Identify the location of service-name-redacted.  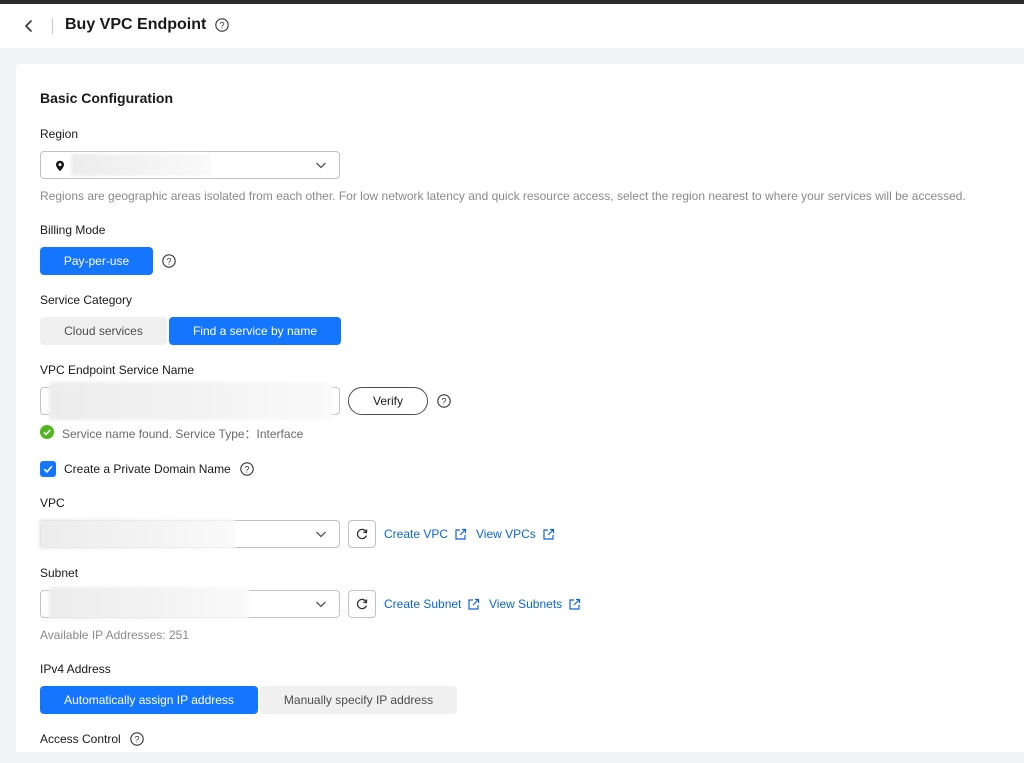
(191, 401).